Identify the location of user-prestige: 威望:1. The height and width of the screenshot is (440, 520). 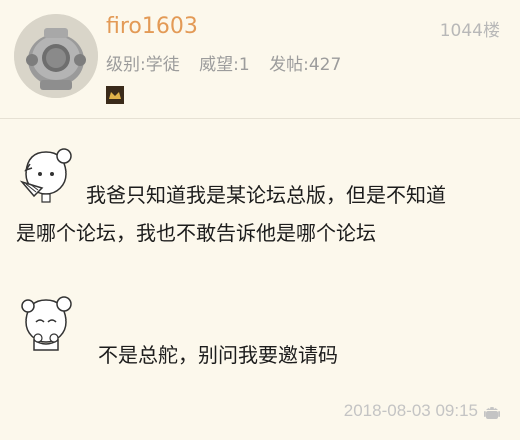
(224, 65).